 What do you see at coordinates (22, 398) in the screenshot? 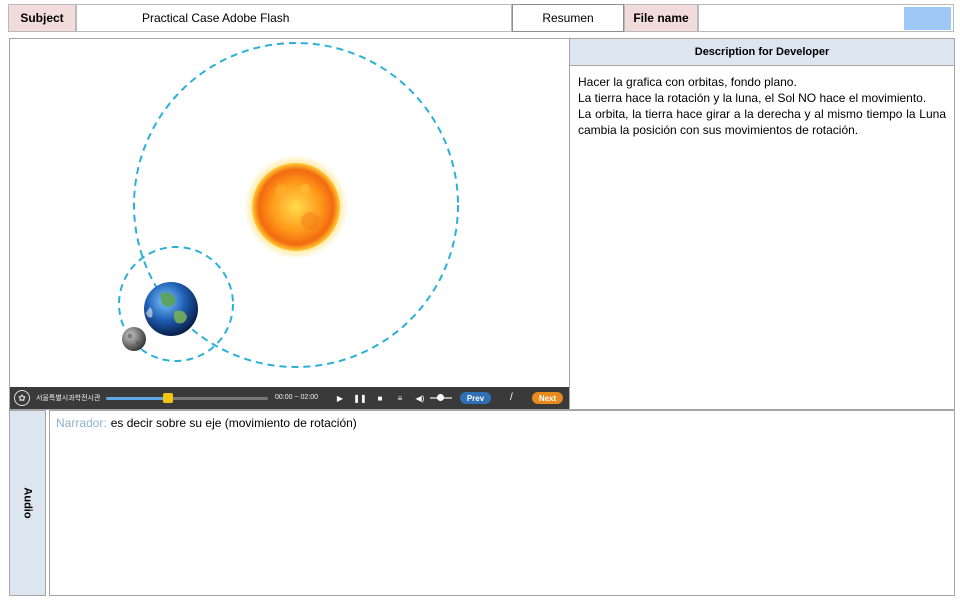
I see `logo-icon: ✿` at bounding box center [22, 398].